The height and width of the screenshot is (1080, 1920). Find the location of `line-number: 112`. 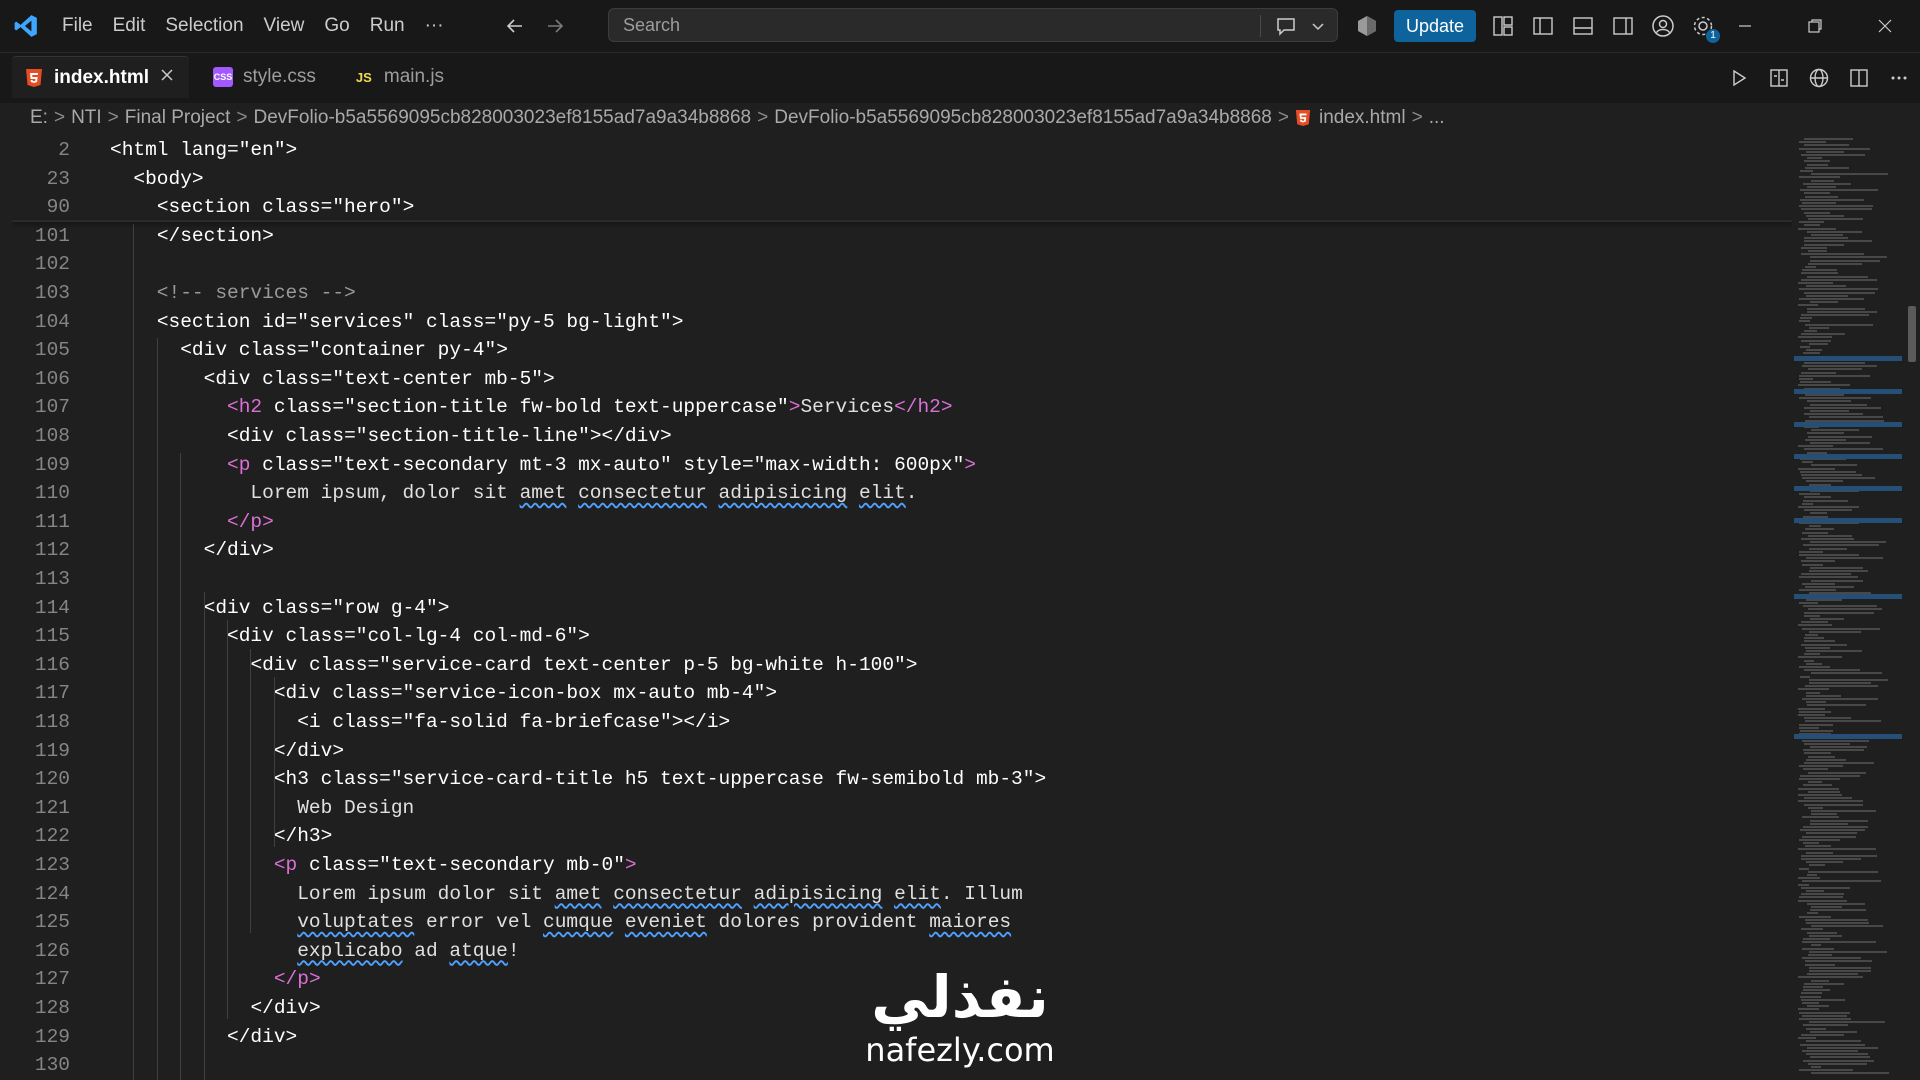

line-number: 112 is located at coordinates (52, 550).